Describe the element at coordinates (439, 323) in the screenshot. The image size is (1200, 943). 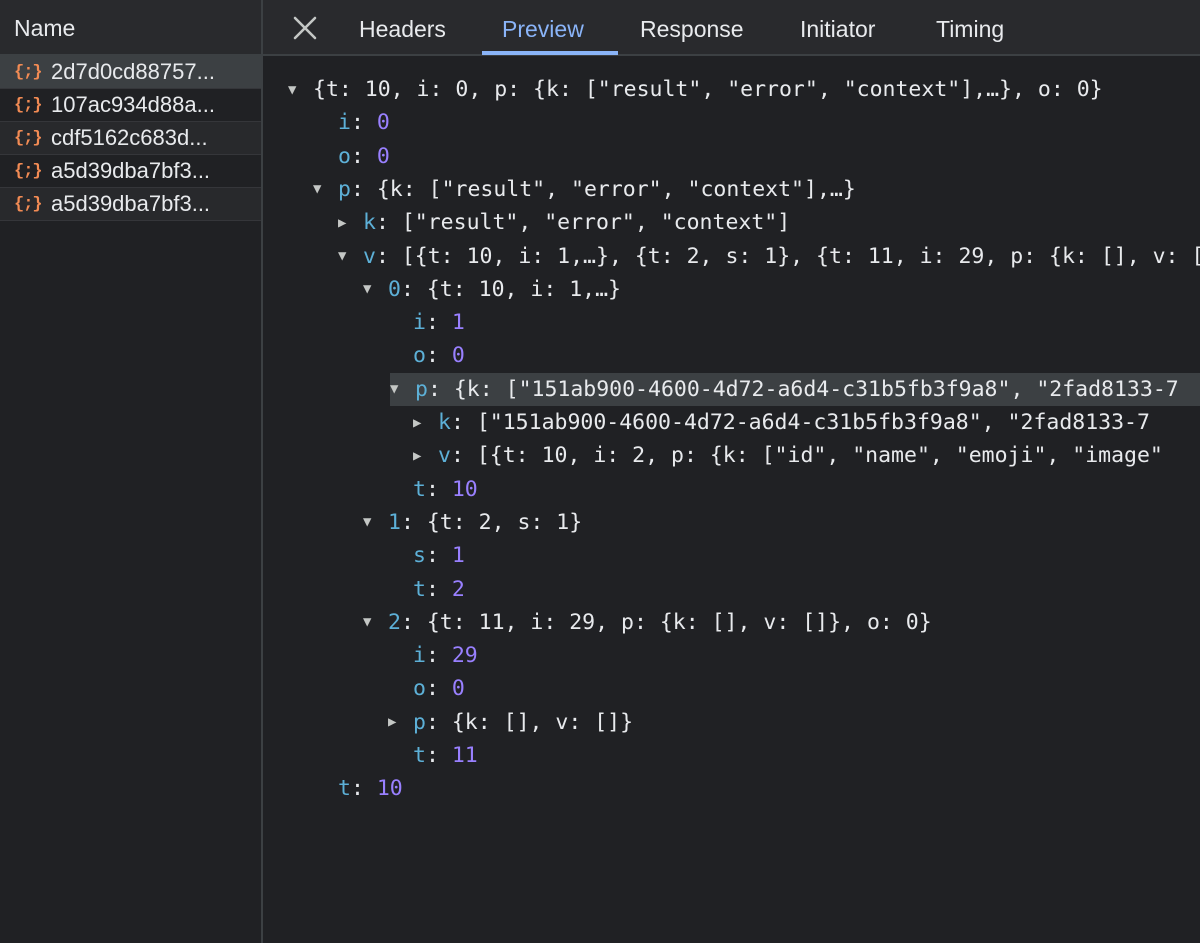
I see `tree-node: i: 1` at that location.